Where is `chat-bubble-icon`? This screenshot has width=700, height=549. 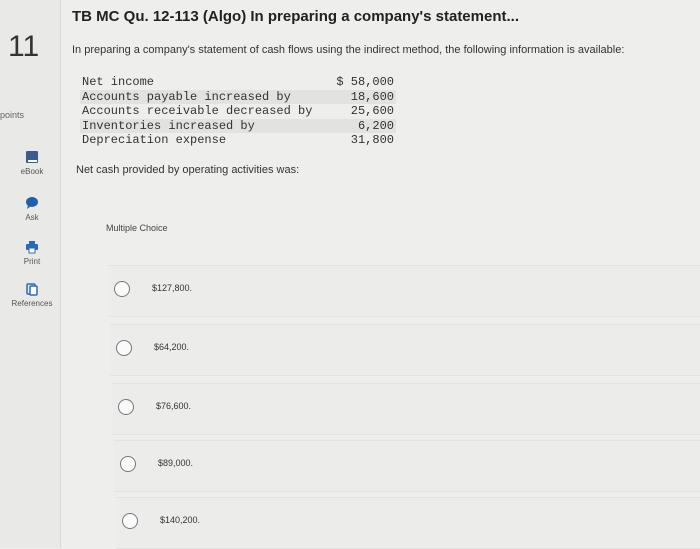
chat-bubble-icon is located at coordinates (32, 203).